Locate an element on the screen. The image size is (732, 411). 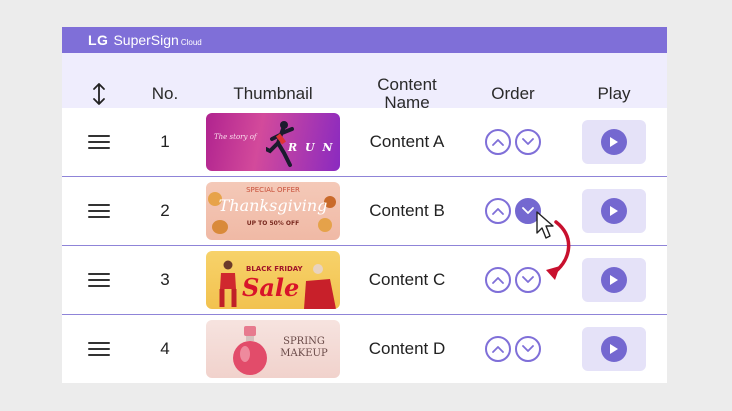
brand-logo: LG SuperSign Cloud is located at coordinates (145, 40).